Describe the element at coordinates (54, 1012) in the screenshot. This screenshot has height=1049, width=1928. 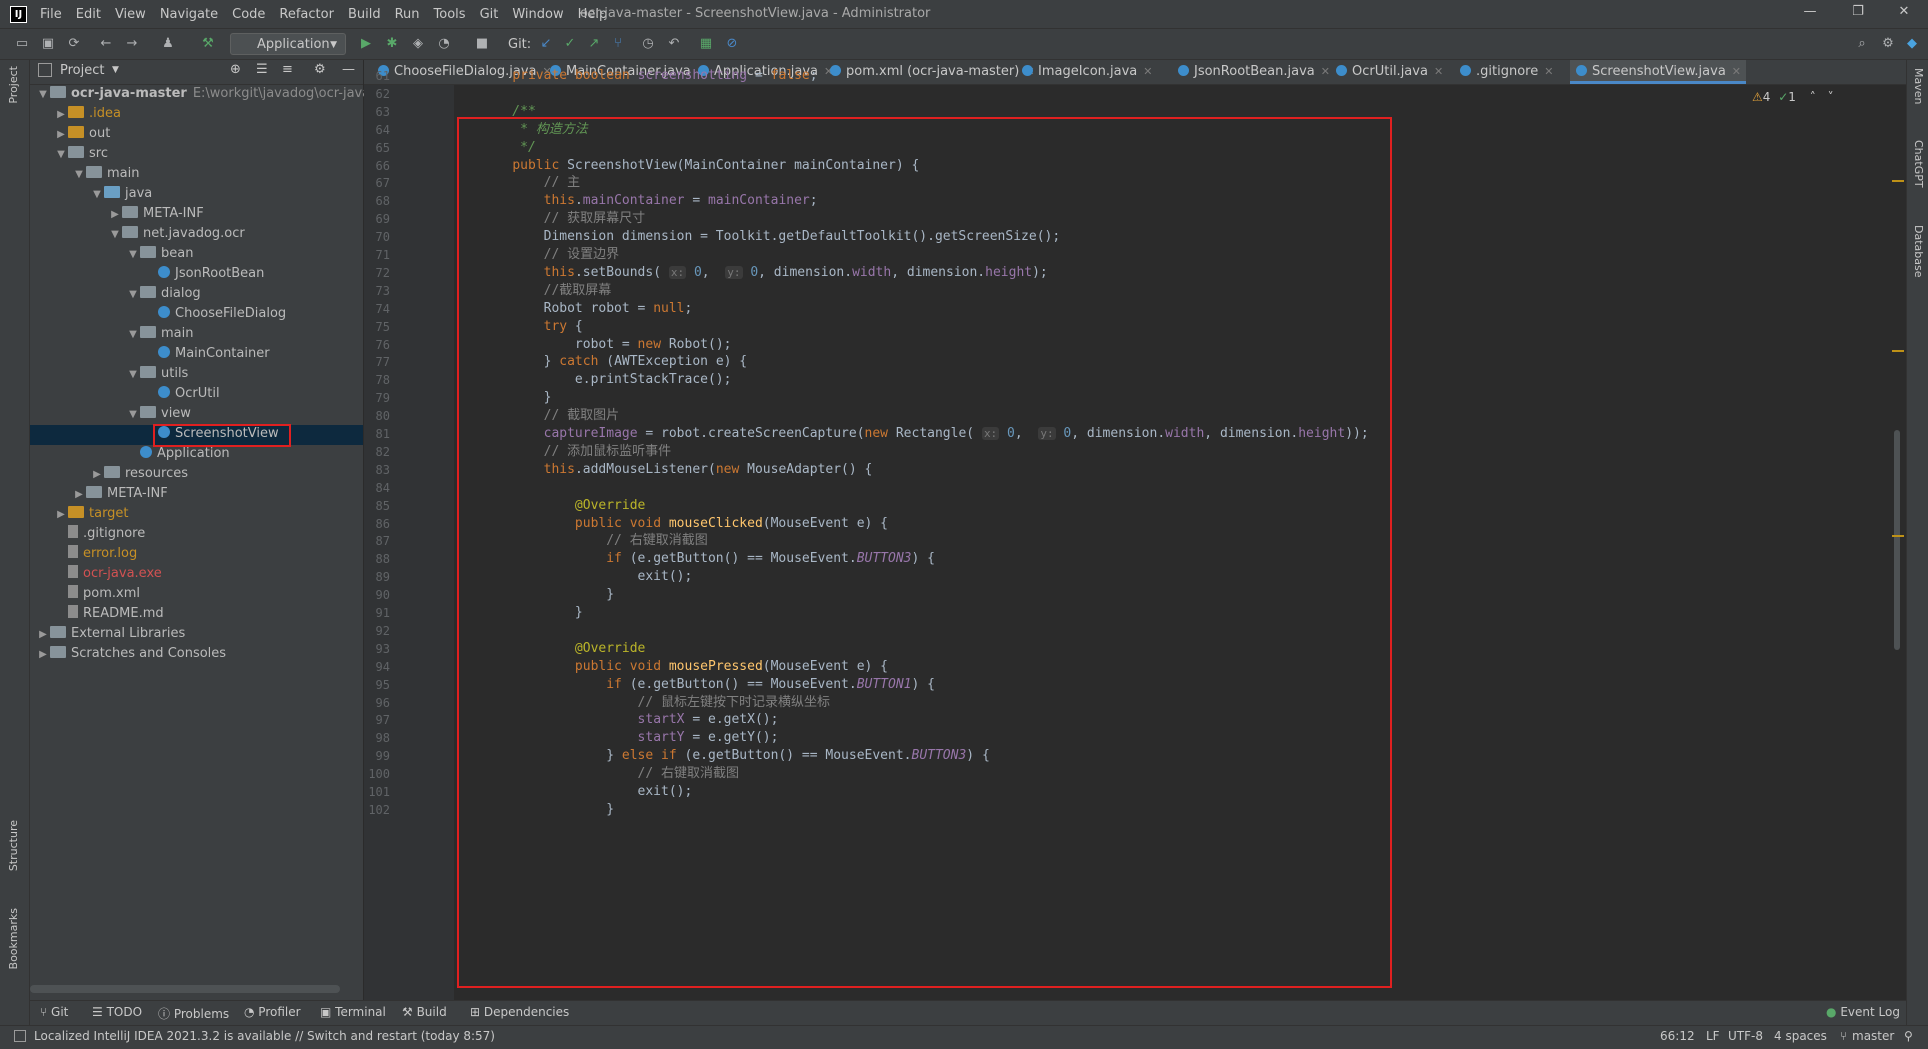
I see `tool-window-git: ⑂ Git` at that location.